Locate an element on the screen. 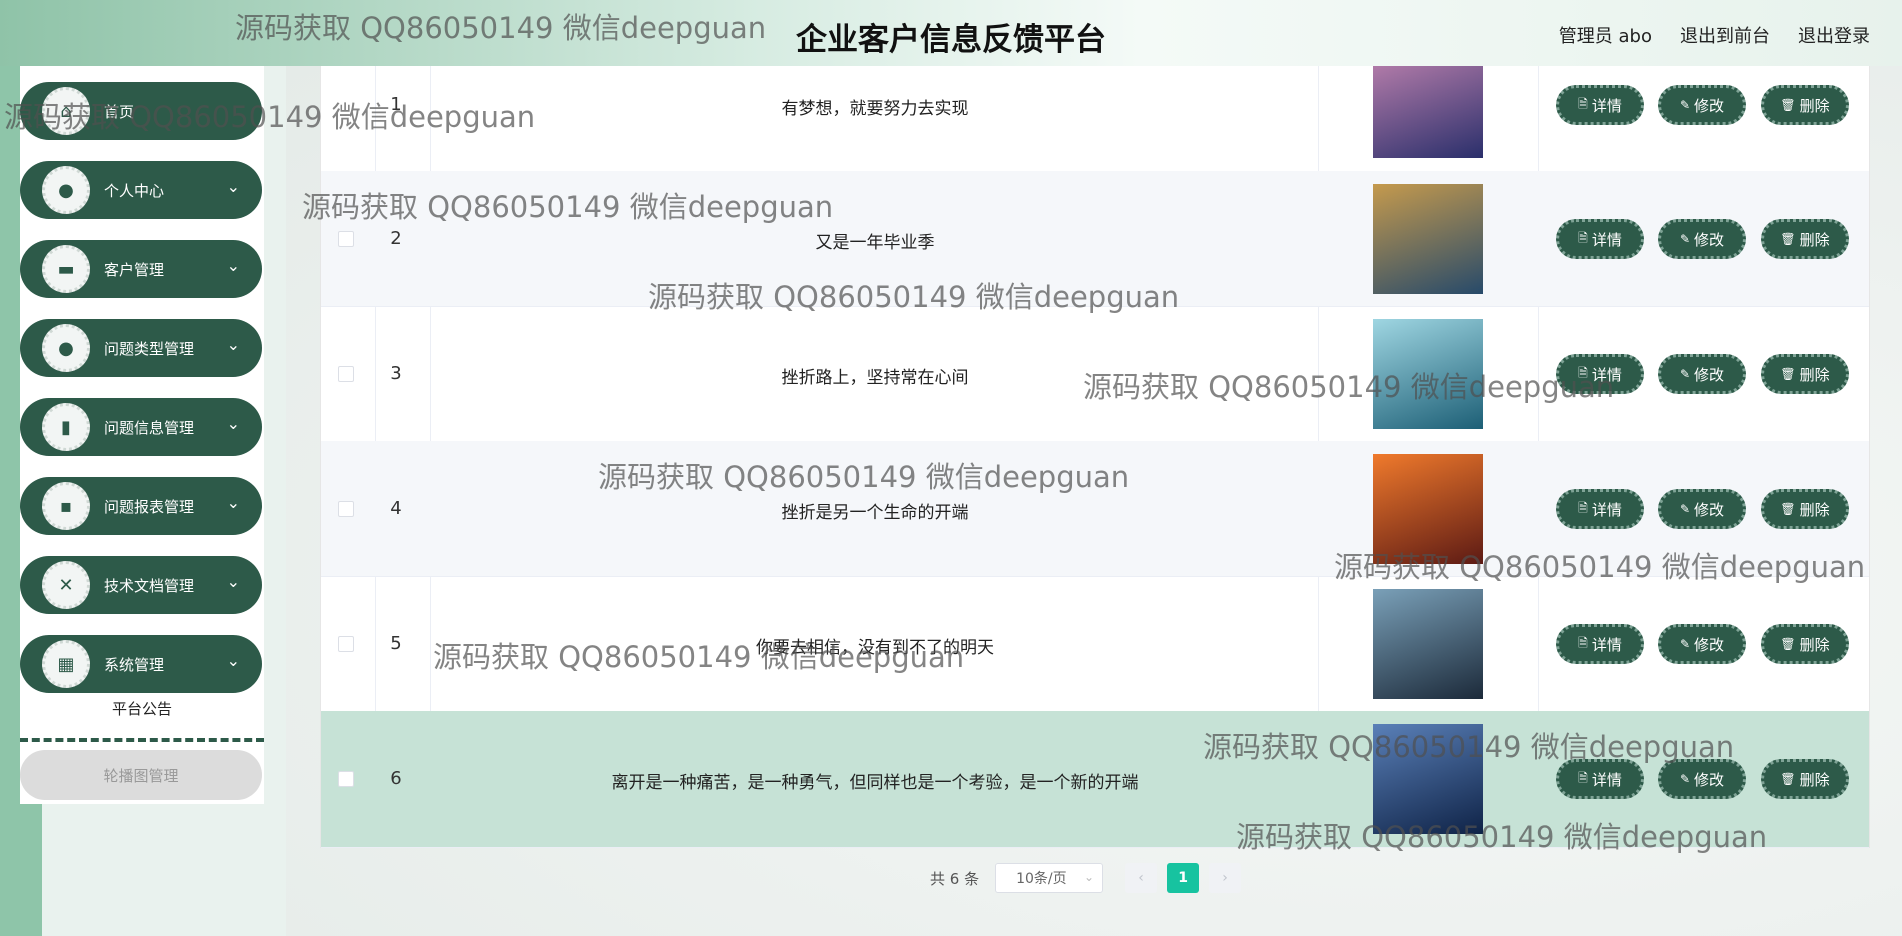 This screenshot has width=1902, height=936. logout-link: 退出登录 is located at coordinates (1834, 35).